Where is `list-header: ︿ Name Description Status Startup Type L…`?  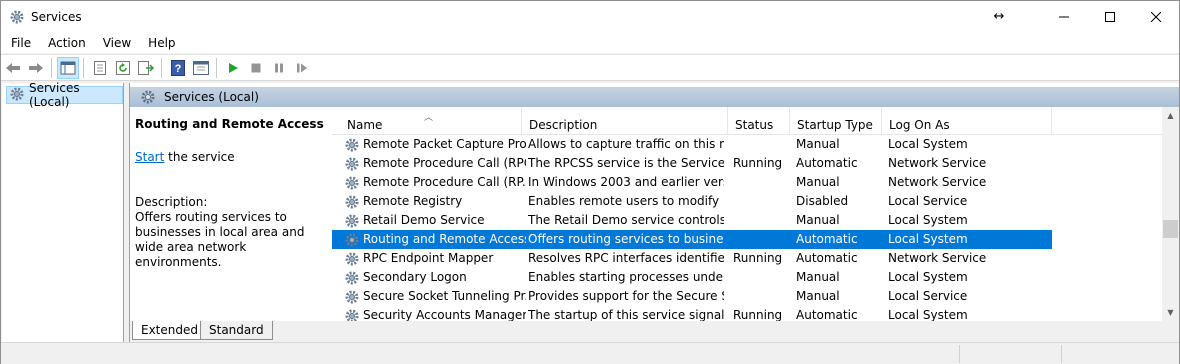 list-header: ︿ Name Description Status Startup Type L… is located at coordinates (747, 121).